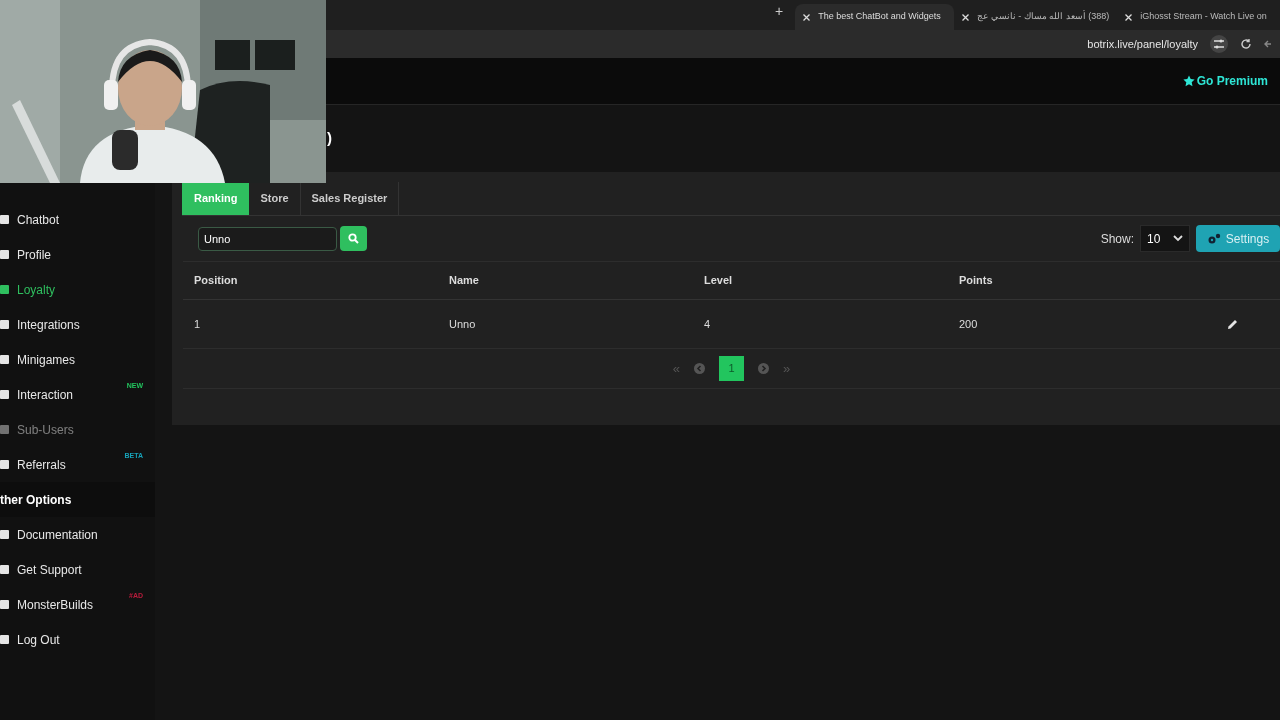  I want to click on sidebar-item: MonsterBuilds, so click(55, 604).